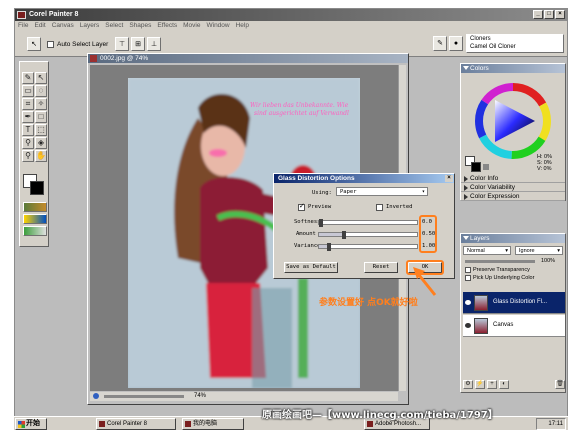 The image size is (581, 437). Describe the element at coordinates (248, 58) in the screenshot. I see `document-titlebar: 0002.jpg @ 74%` at that location.